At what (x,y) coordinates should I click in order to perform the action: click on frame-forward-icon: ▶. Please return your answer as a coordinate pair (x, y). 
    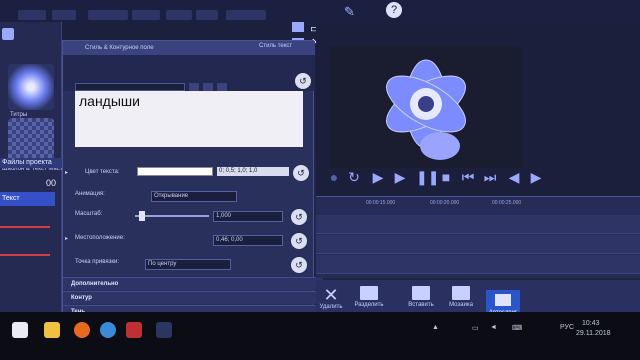
    Looking at the image, I should click on (536, 177).